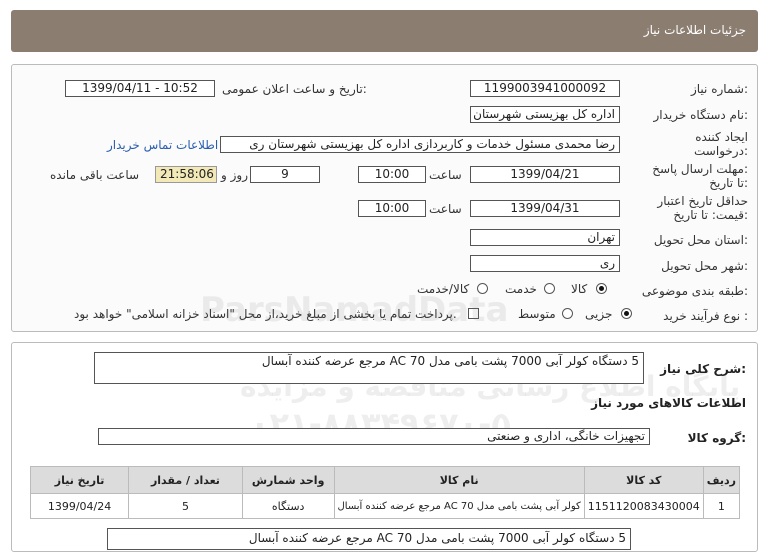 The height and width of the screenshot is (552, 770). What do you see at coordinates (719, 89) in the screenshot?
I see `need-number-label: شماره نیاز:` at bounding box center [719, 89].